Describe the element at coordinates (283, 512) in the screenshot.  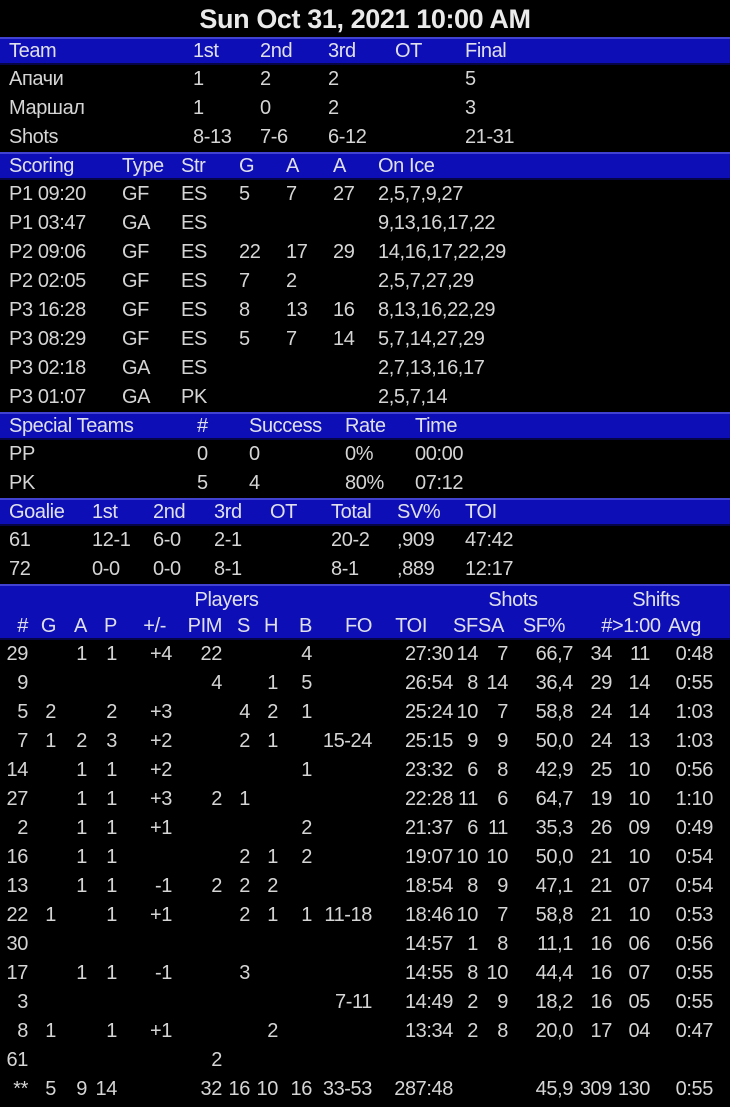
I see `header-cell: OT` at that location.